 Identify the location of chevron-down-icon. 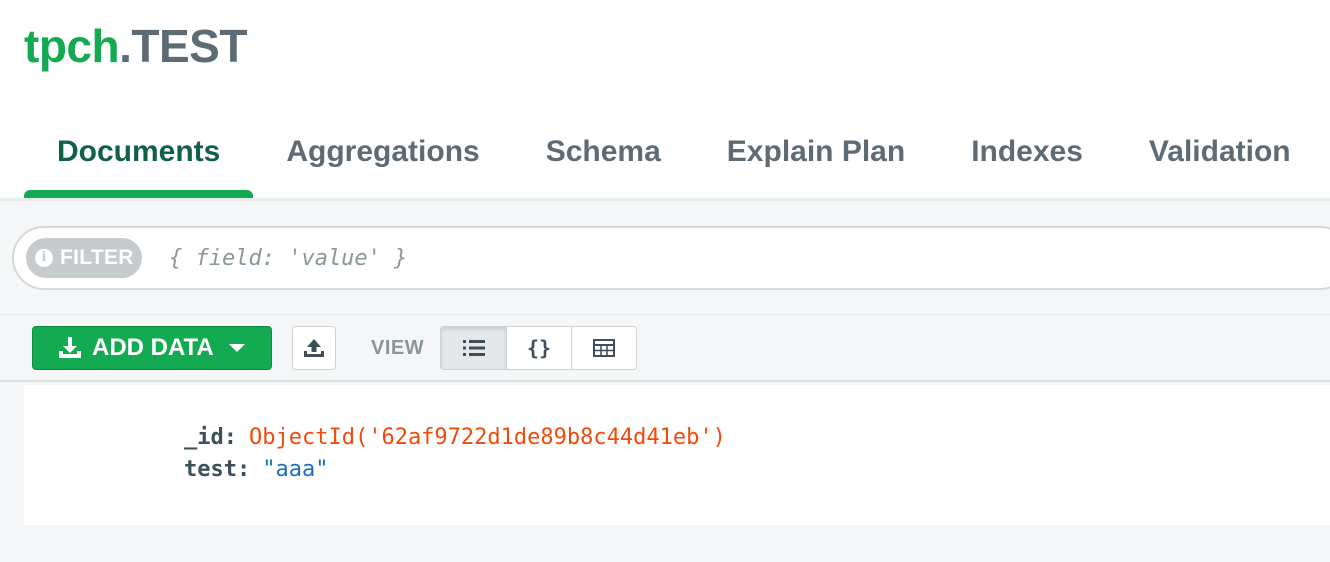
(236, 348).